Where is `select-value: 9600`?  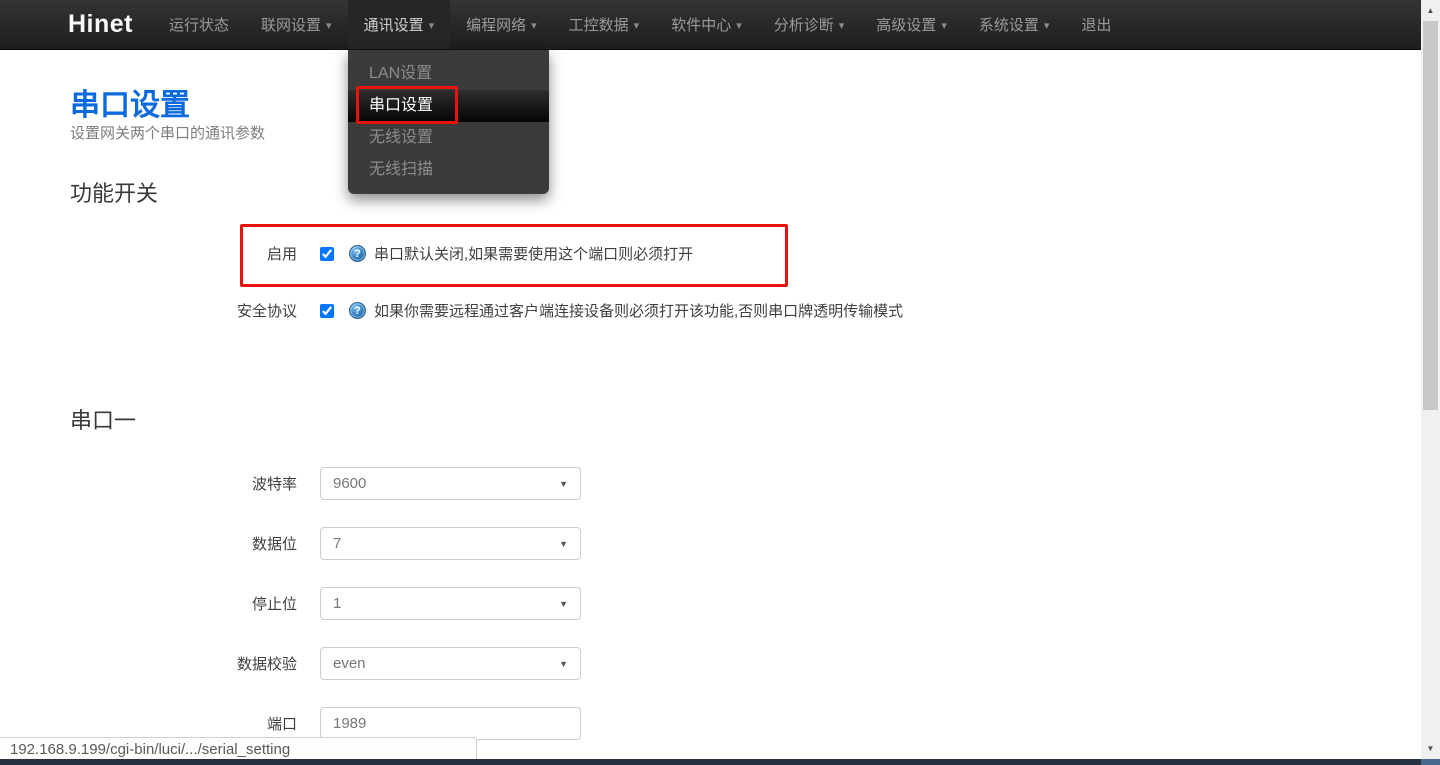
select-value: 9600 is located at coordinates (350, 483).